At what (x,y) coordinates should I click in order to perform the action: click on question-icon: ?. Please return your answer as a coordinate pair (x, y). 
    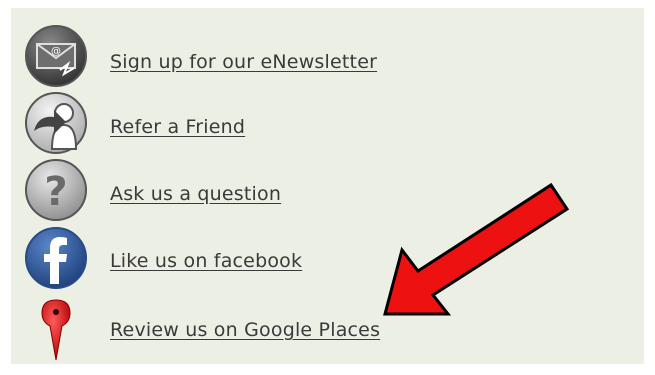
    Looking at the image, I should click on (56, 191).